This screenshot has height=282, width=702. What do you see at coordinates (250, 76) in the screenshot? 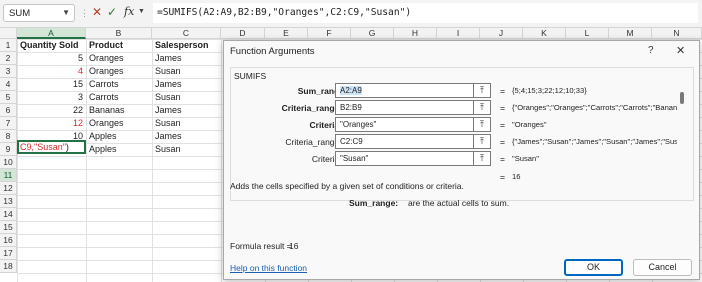
I see `function-name: SUMIFS` at bounding box center [250, 76].